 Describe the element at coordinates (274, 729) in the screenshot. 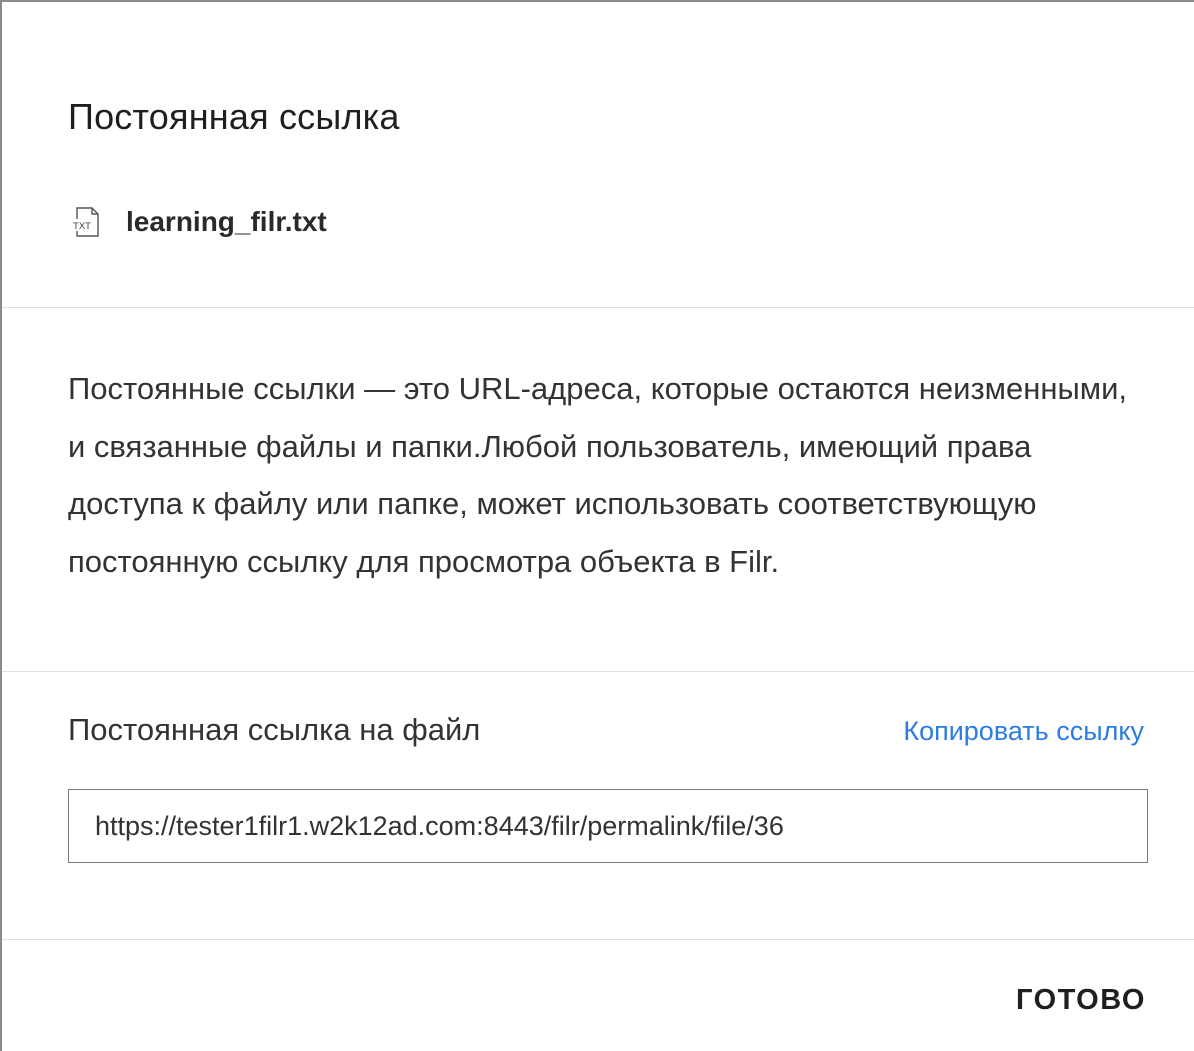

I see `link-label: Постоянная ссылка на файл` at that location.